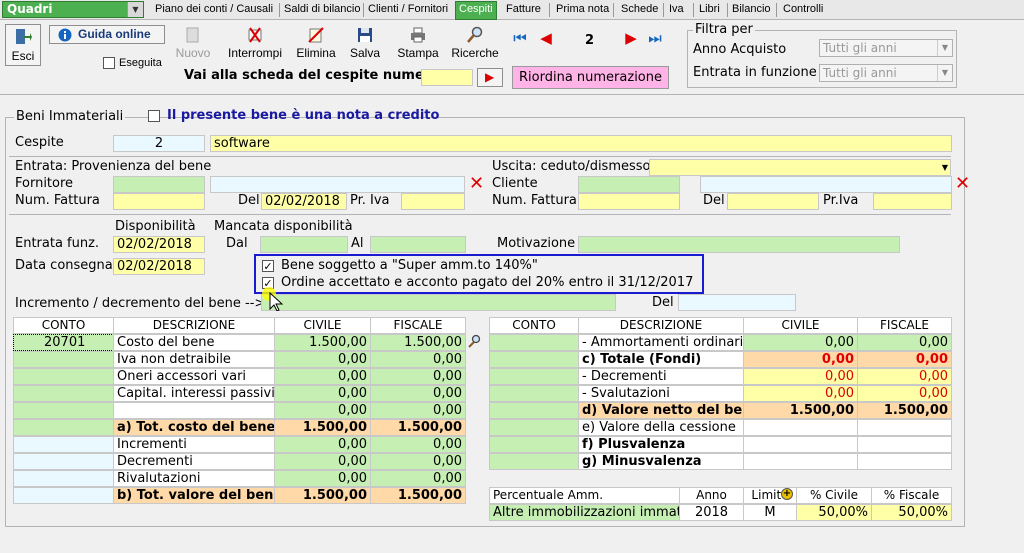 Image resolution: width=1024 pixels, height=553 pixels. Describe the element at coordinates (447, 77) in the screenshot. I see `vai-scheda-input` at that location.